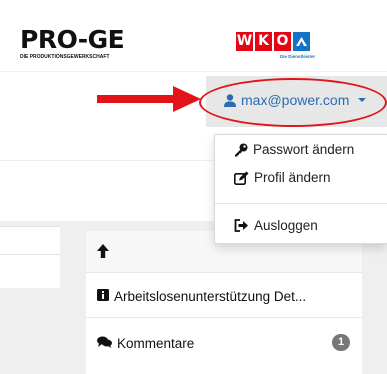 Image resolution: width=387 pixels, height=374 pixels. What do you see at coordinates (224, 317) in the screenshot?
I see `side-panel-divider` at bounding box center [224, 317].